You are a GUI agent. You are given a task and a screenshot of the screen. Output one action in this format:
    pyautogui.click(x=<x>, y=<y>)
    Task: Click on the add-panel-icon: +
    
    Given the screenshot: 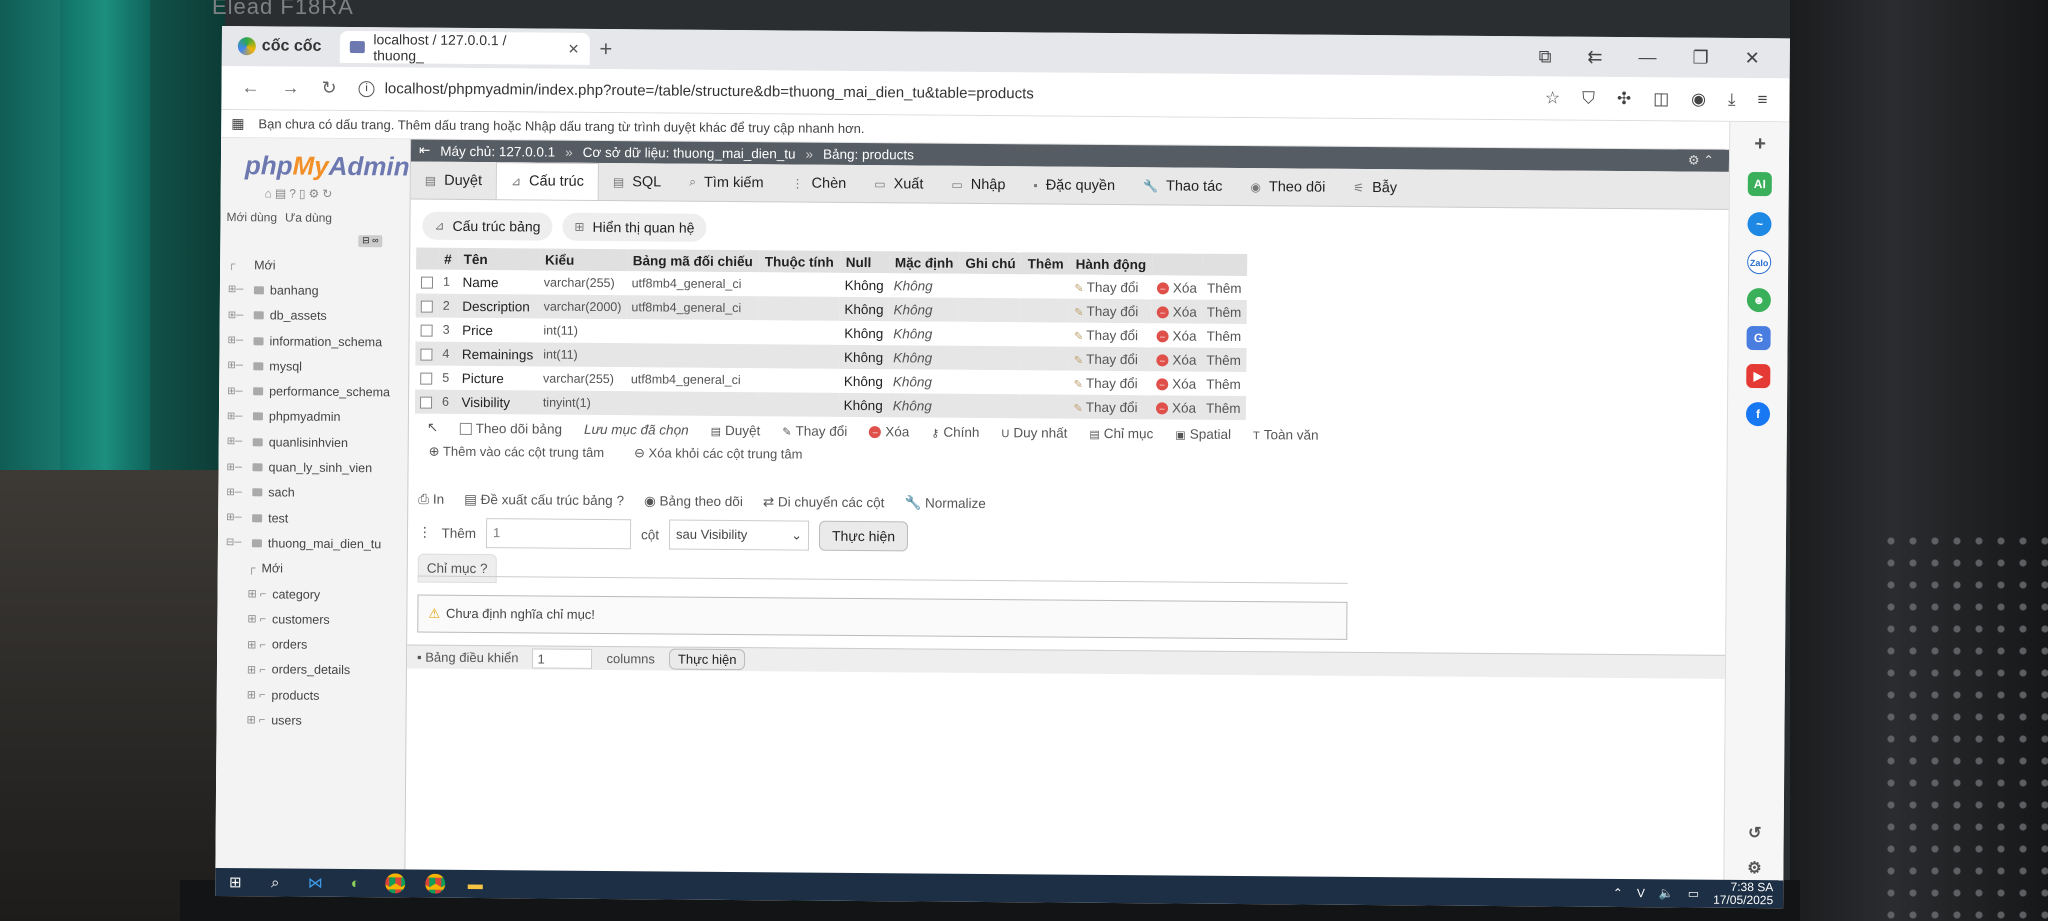 What is the action you would take?
    pyautogui.click(x=1760, y=144)
    